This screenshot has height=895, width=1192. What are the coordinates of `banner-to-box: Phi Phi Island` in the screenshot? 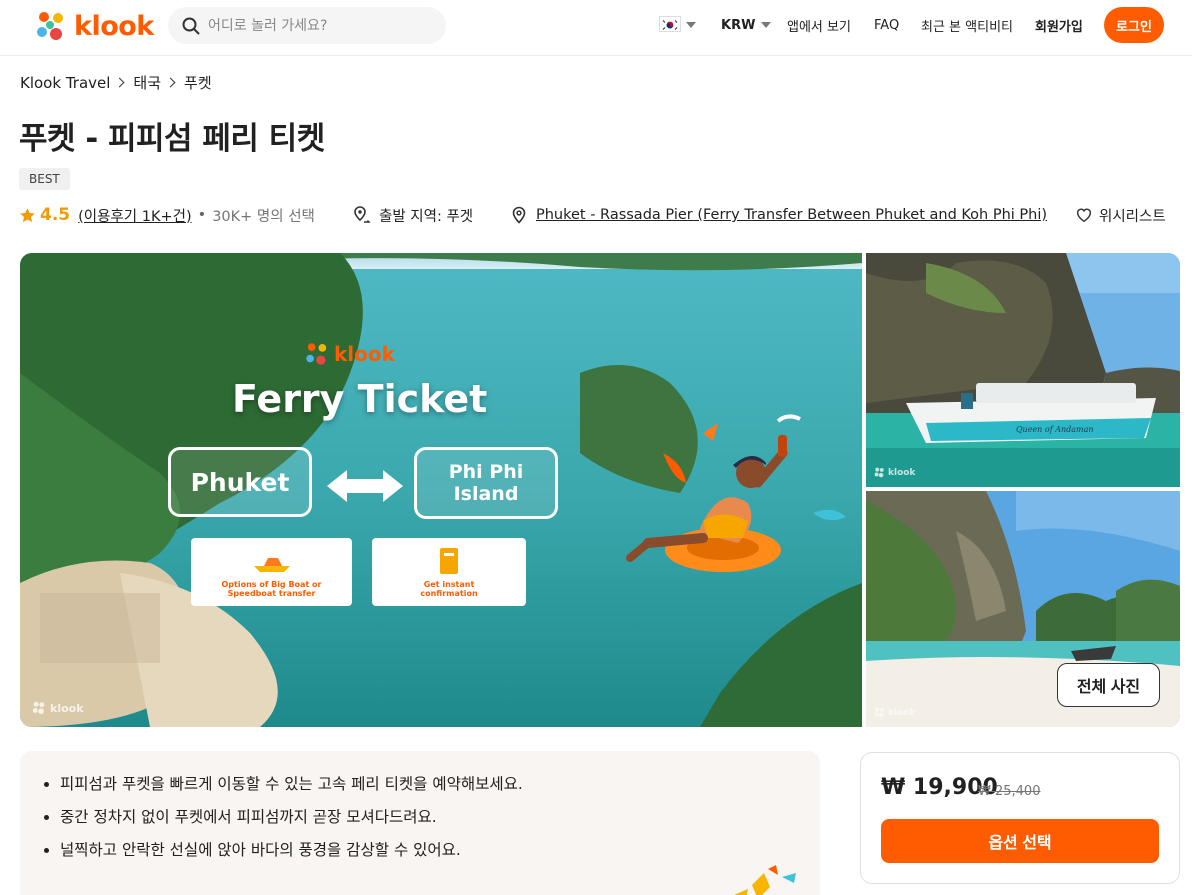 It's located at (486, 483).